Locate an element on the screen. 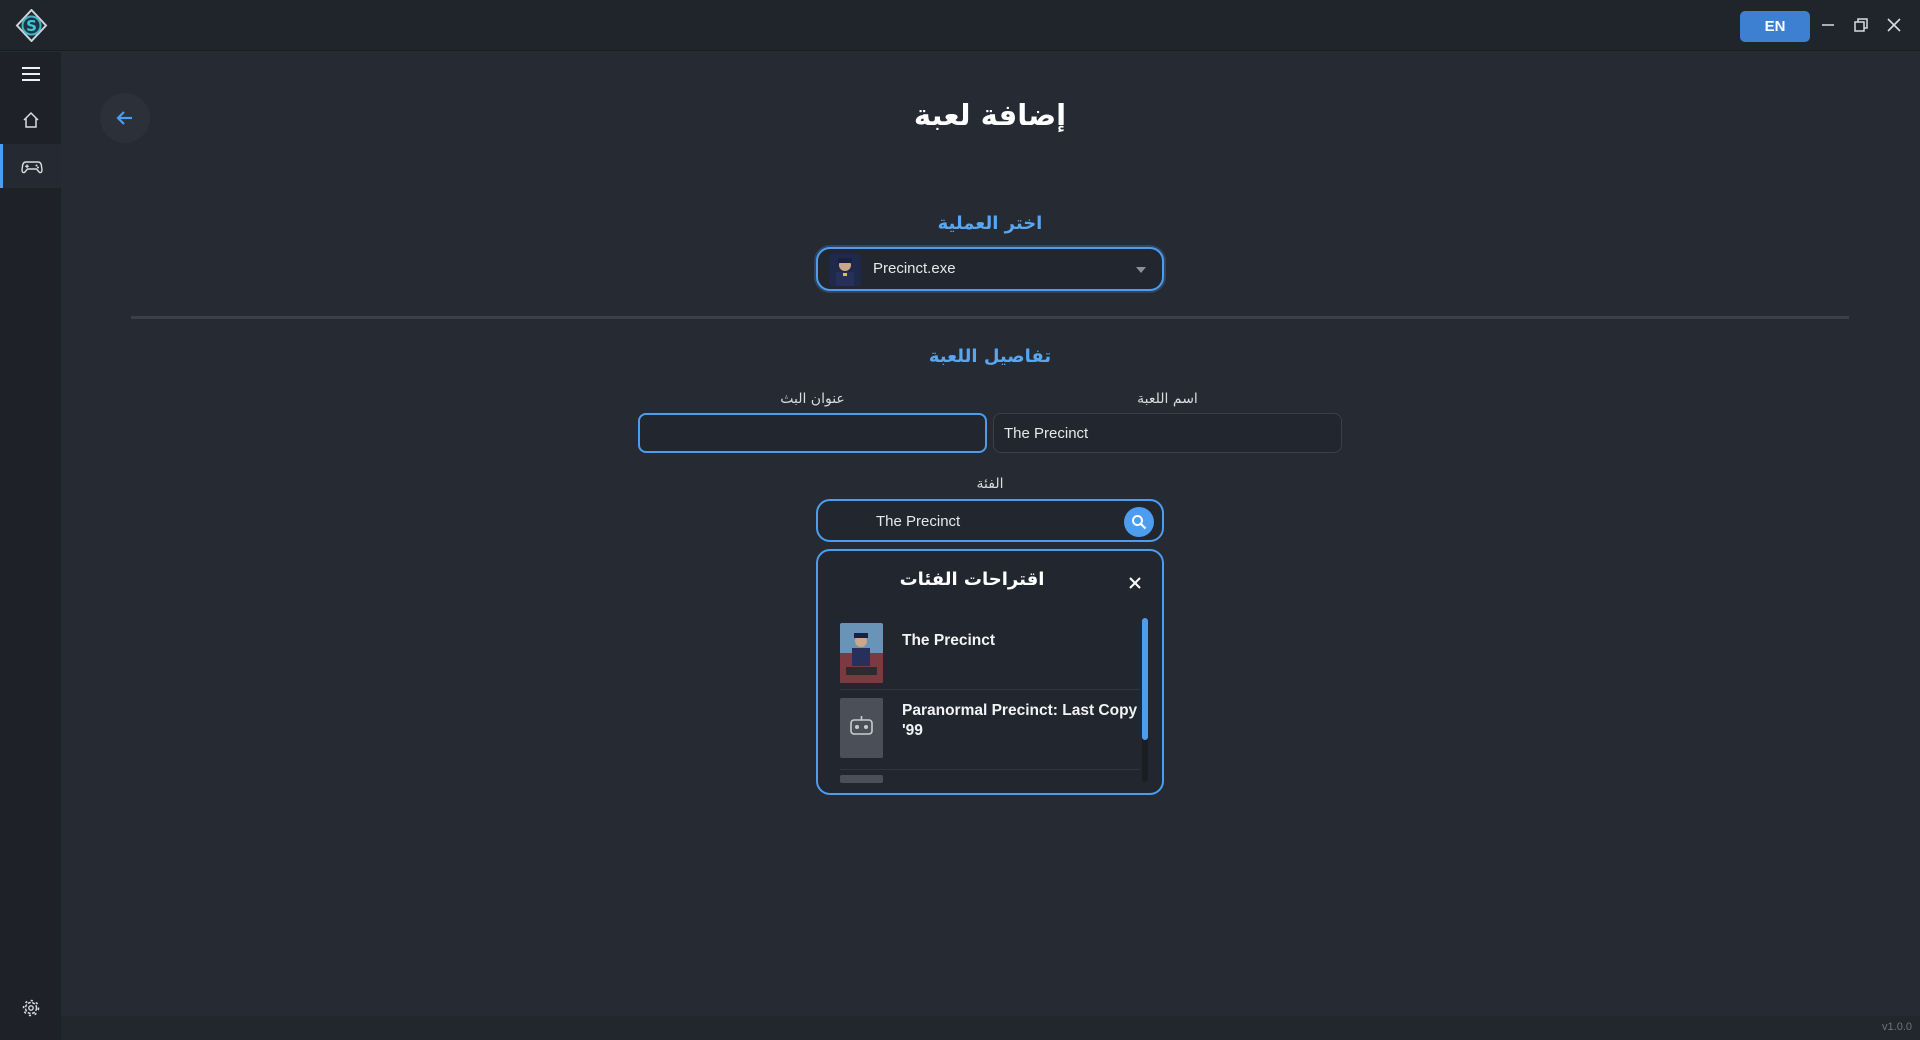 The image size is (1920, 1040). process-selected-value: Precinct.exe is located at coordinates (914, 268).